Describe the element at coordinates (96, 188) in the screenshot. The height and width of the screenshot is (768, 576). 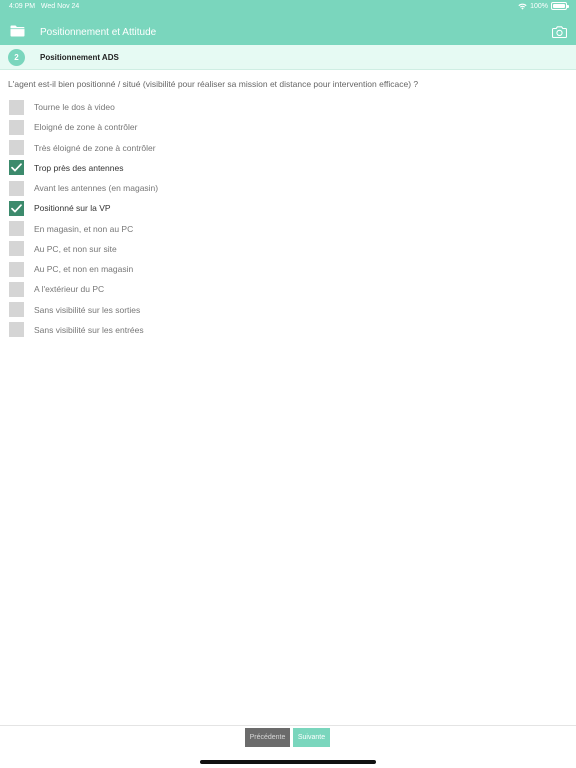
I see `option-label: Avant les antennes (en magasin)` at that location.